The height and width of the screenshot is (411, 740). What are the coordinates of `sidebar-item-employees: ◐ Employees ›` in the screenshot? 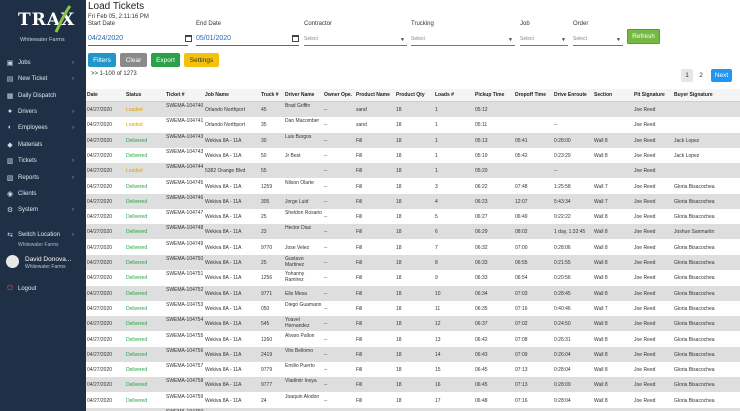 It's located at (43, 127).